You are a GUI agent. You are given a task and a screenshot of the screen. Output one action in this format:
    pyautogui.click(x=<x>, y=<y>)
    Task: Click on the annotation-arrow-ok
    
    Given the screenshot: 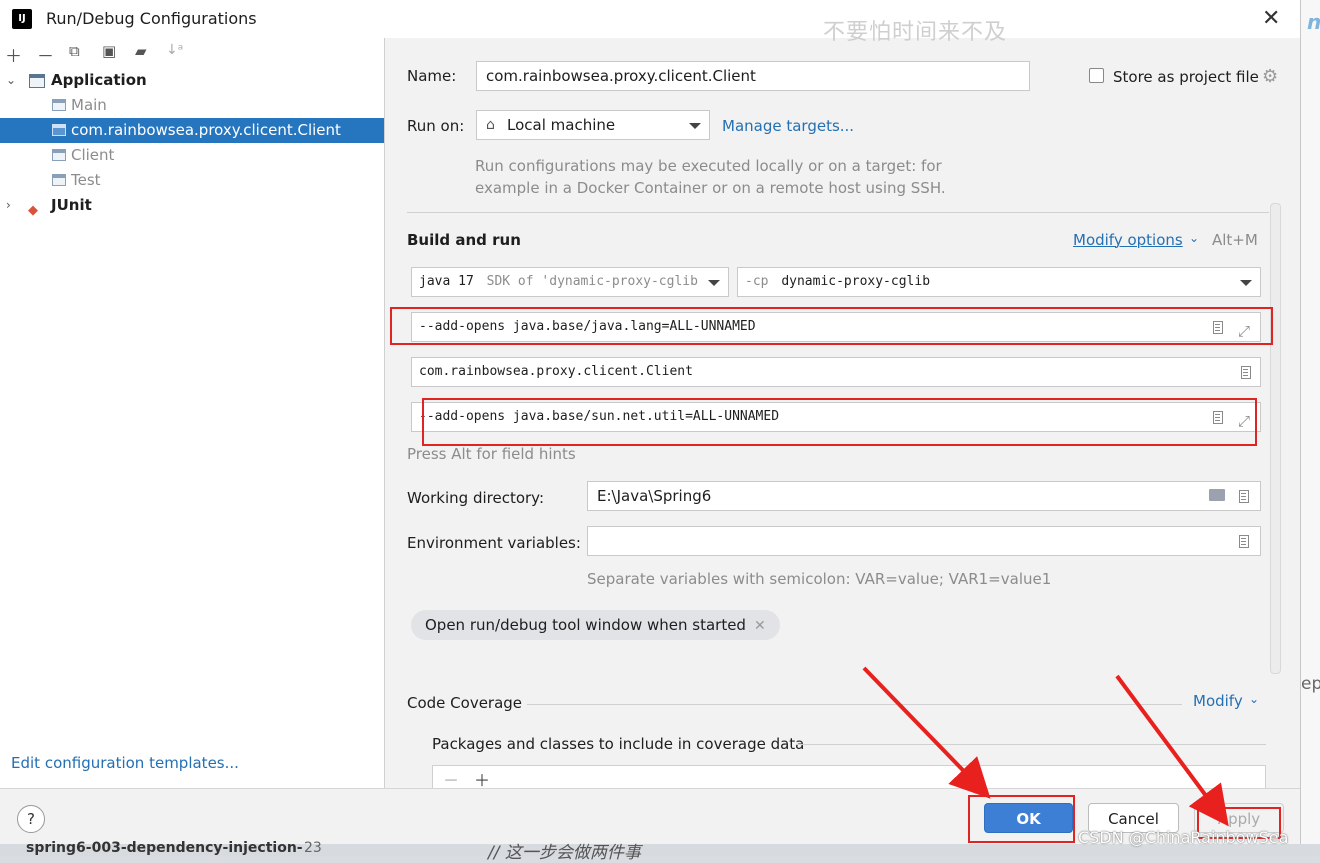 What is the action you would take?
    pyautogui.click(x=926, y=732)
    